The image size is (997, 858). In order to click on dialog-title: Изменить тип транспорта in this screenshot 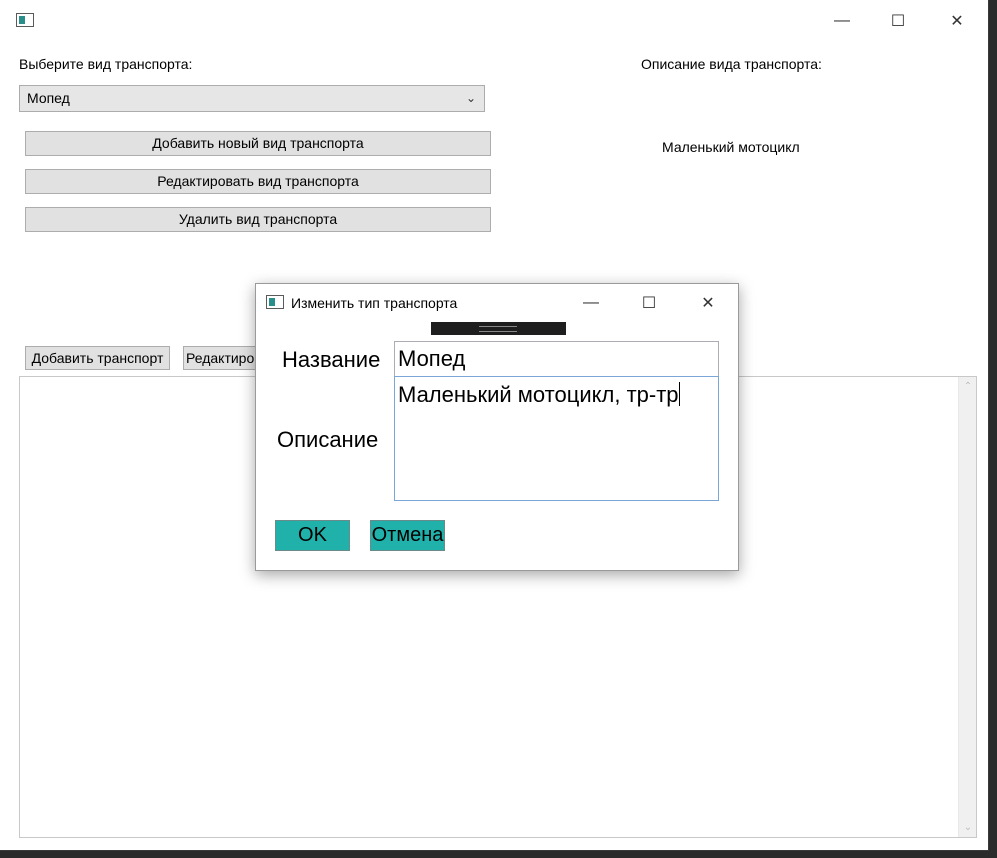, I will do `click(374, 303)`.